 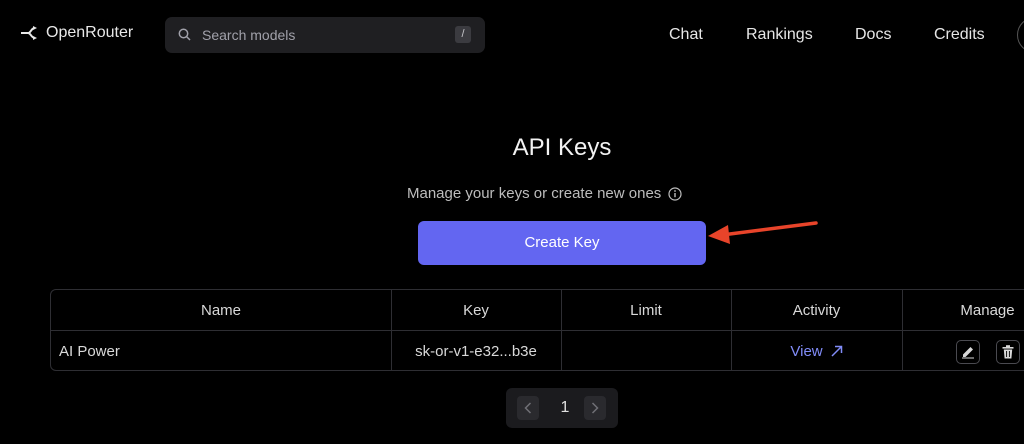 I want to click on delete-key-button, so click(x=1008, y=352).